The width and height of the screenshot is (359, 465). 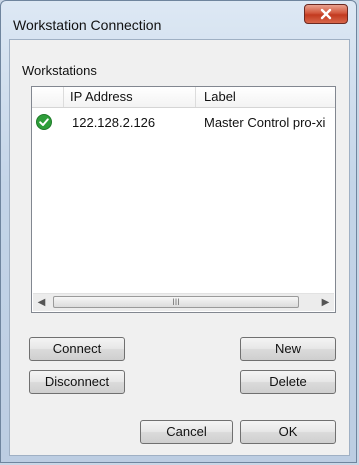 I want to click on column-header-label: Label, so click(x=220, y=96).